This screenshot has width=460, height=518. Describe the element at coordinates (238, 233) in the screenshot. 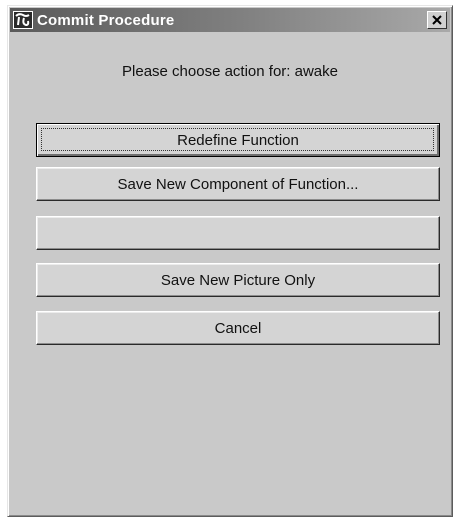

I see `blank-button` at that location.